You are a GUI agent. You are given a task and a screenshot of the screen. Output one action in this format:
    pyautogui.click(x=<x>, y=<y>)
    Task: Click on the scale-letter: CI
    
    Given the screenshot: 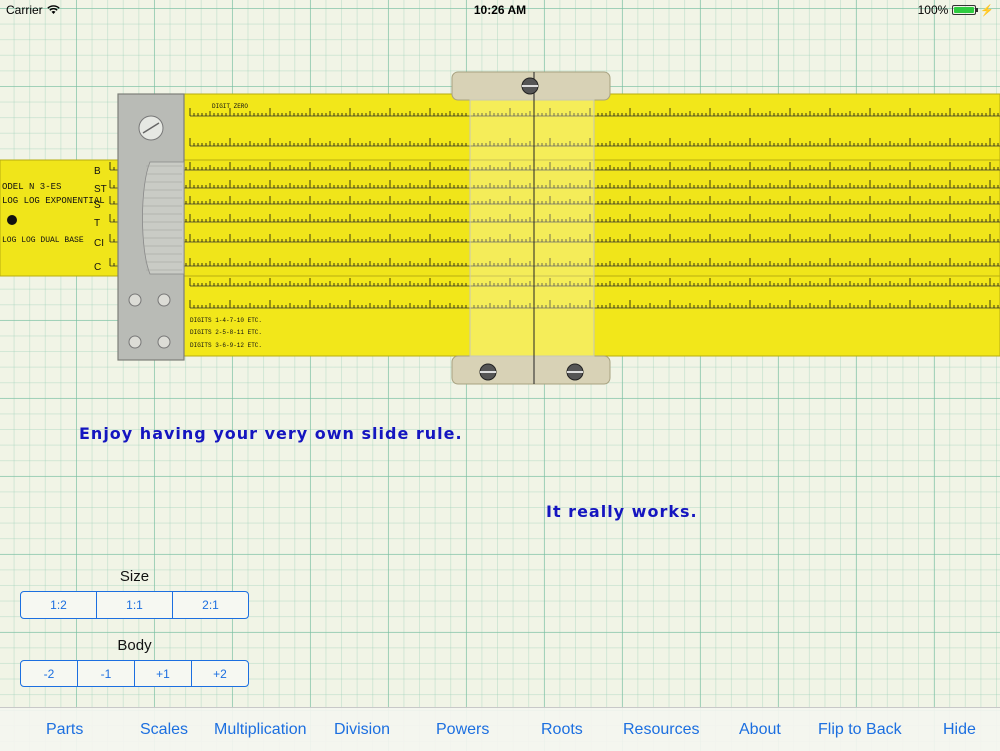 What is the action you would take?
    pyautogui.click(x=99, y=243)
    